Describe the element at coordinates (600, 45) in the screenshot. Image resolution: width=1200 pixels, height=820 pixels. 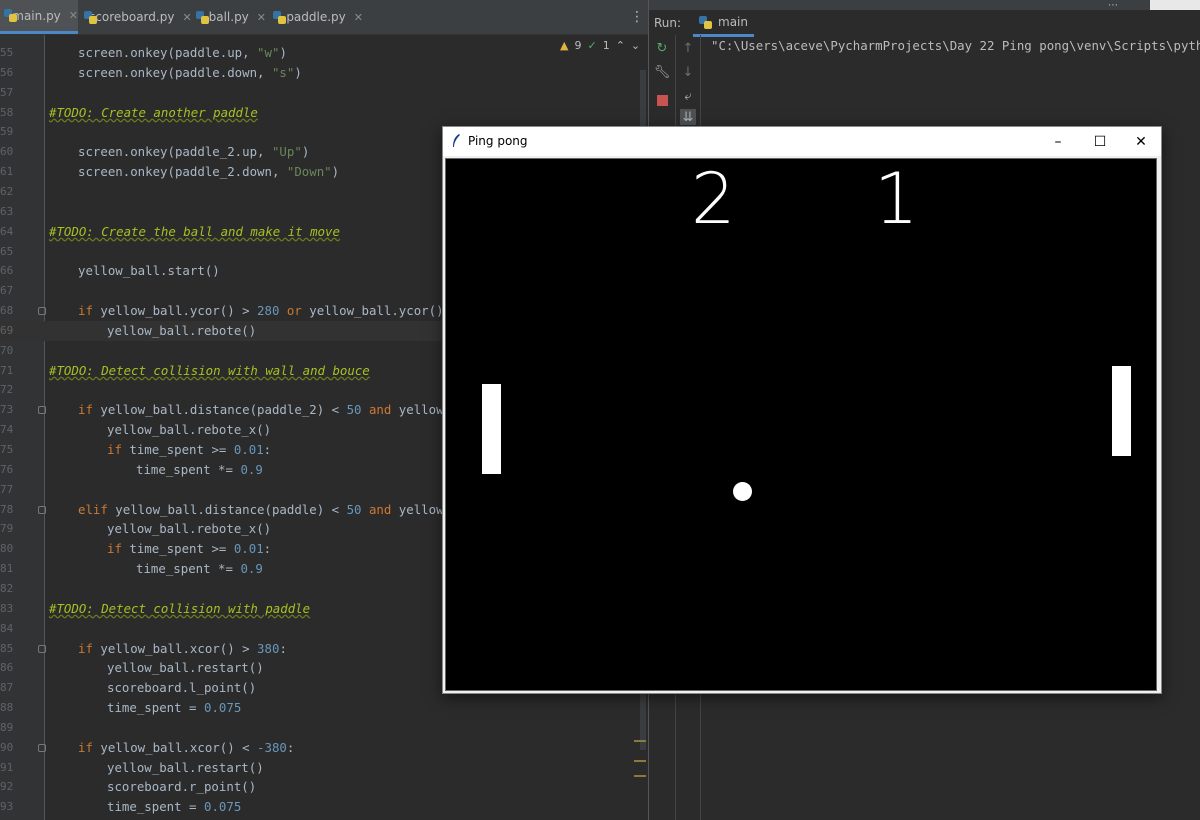
I see `inspection-widget: ▲ 9 ✓ 1 ⌃ ⌄` at that location.